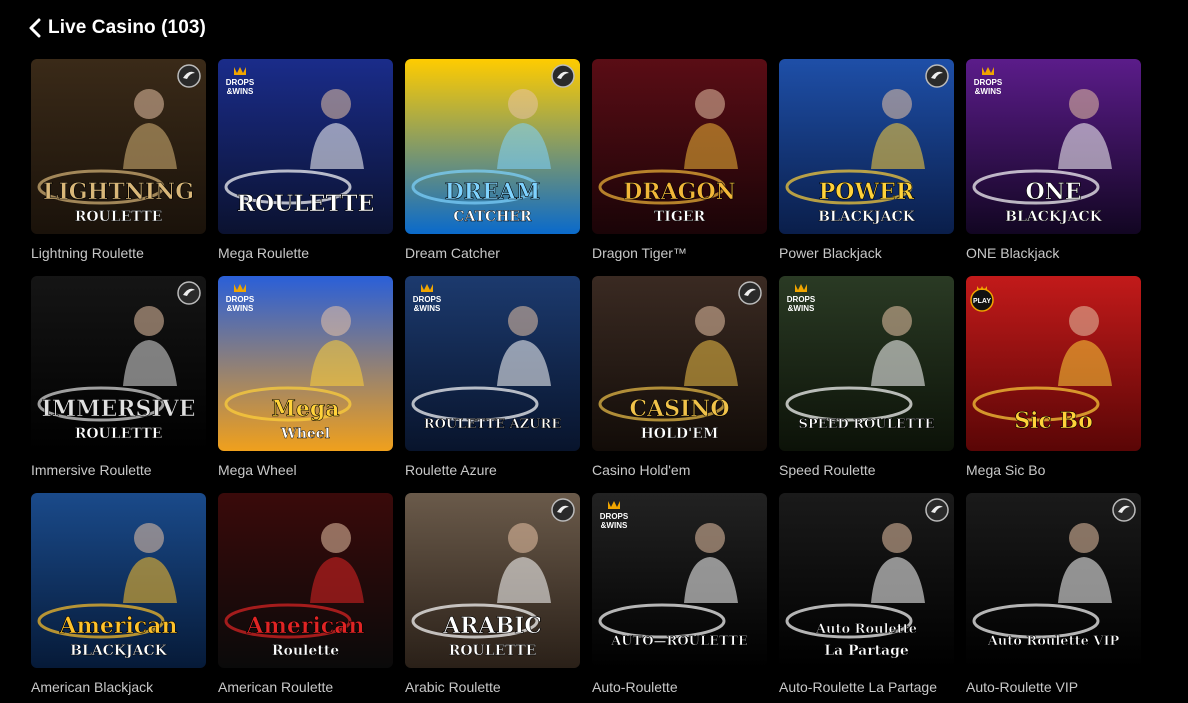 The height and width of the screenshot is (703, 1188). What do you see at coordinates (1005, 470) in the screenshot?
I see `game-title: Mega Sic Bo` at bounding box center [1005, 470].